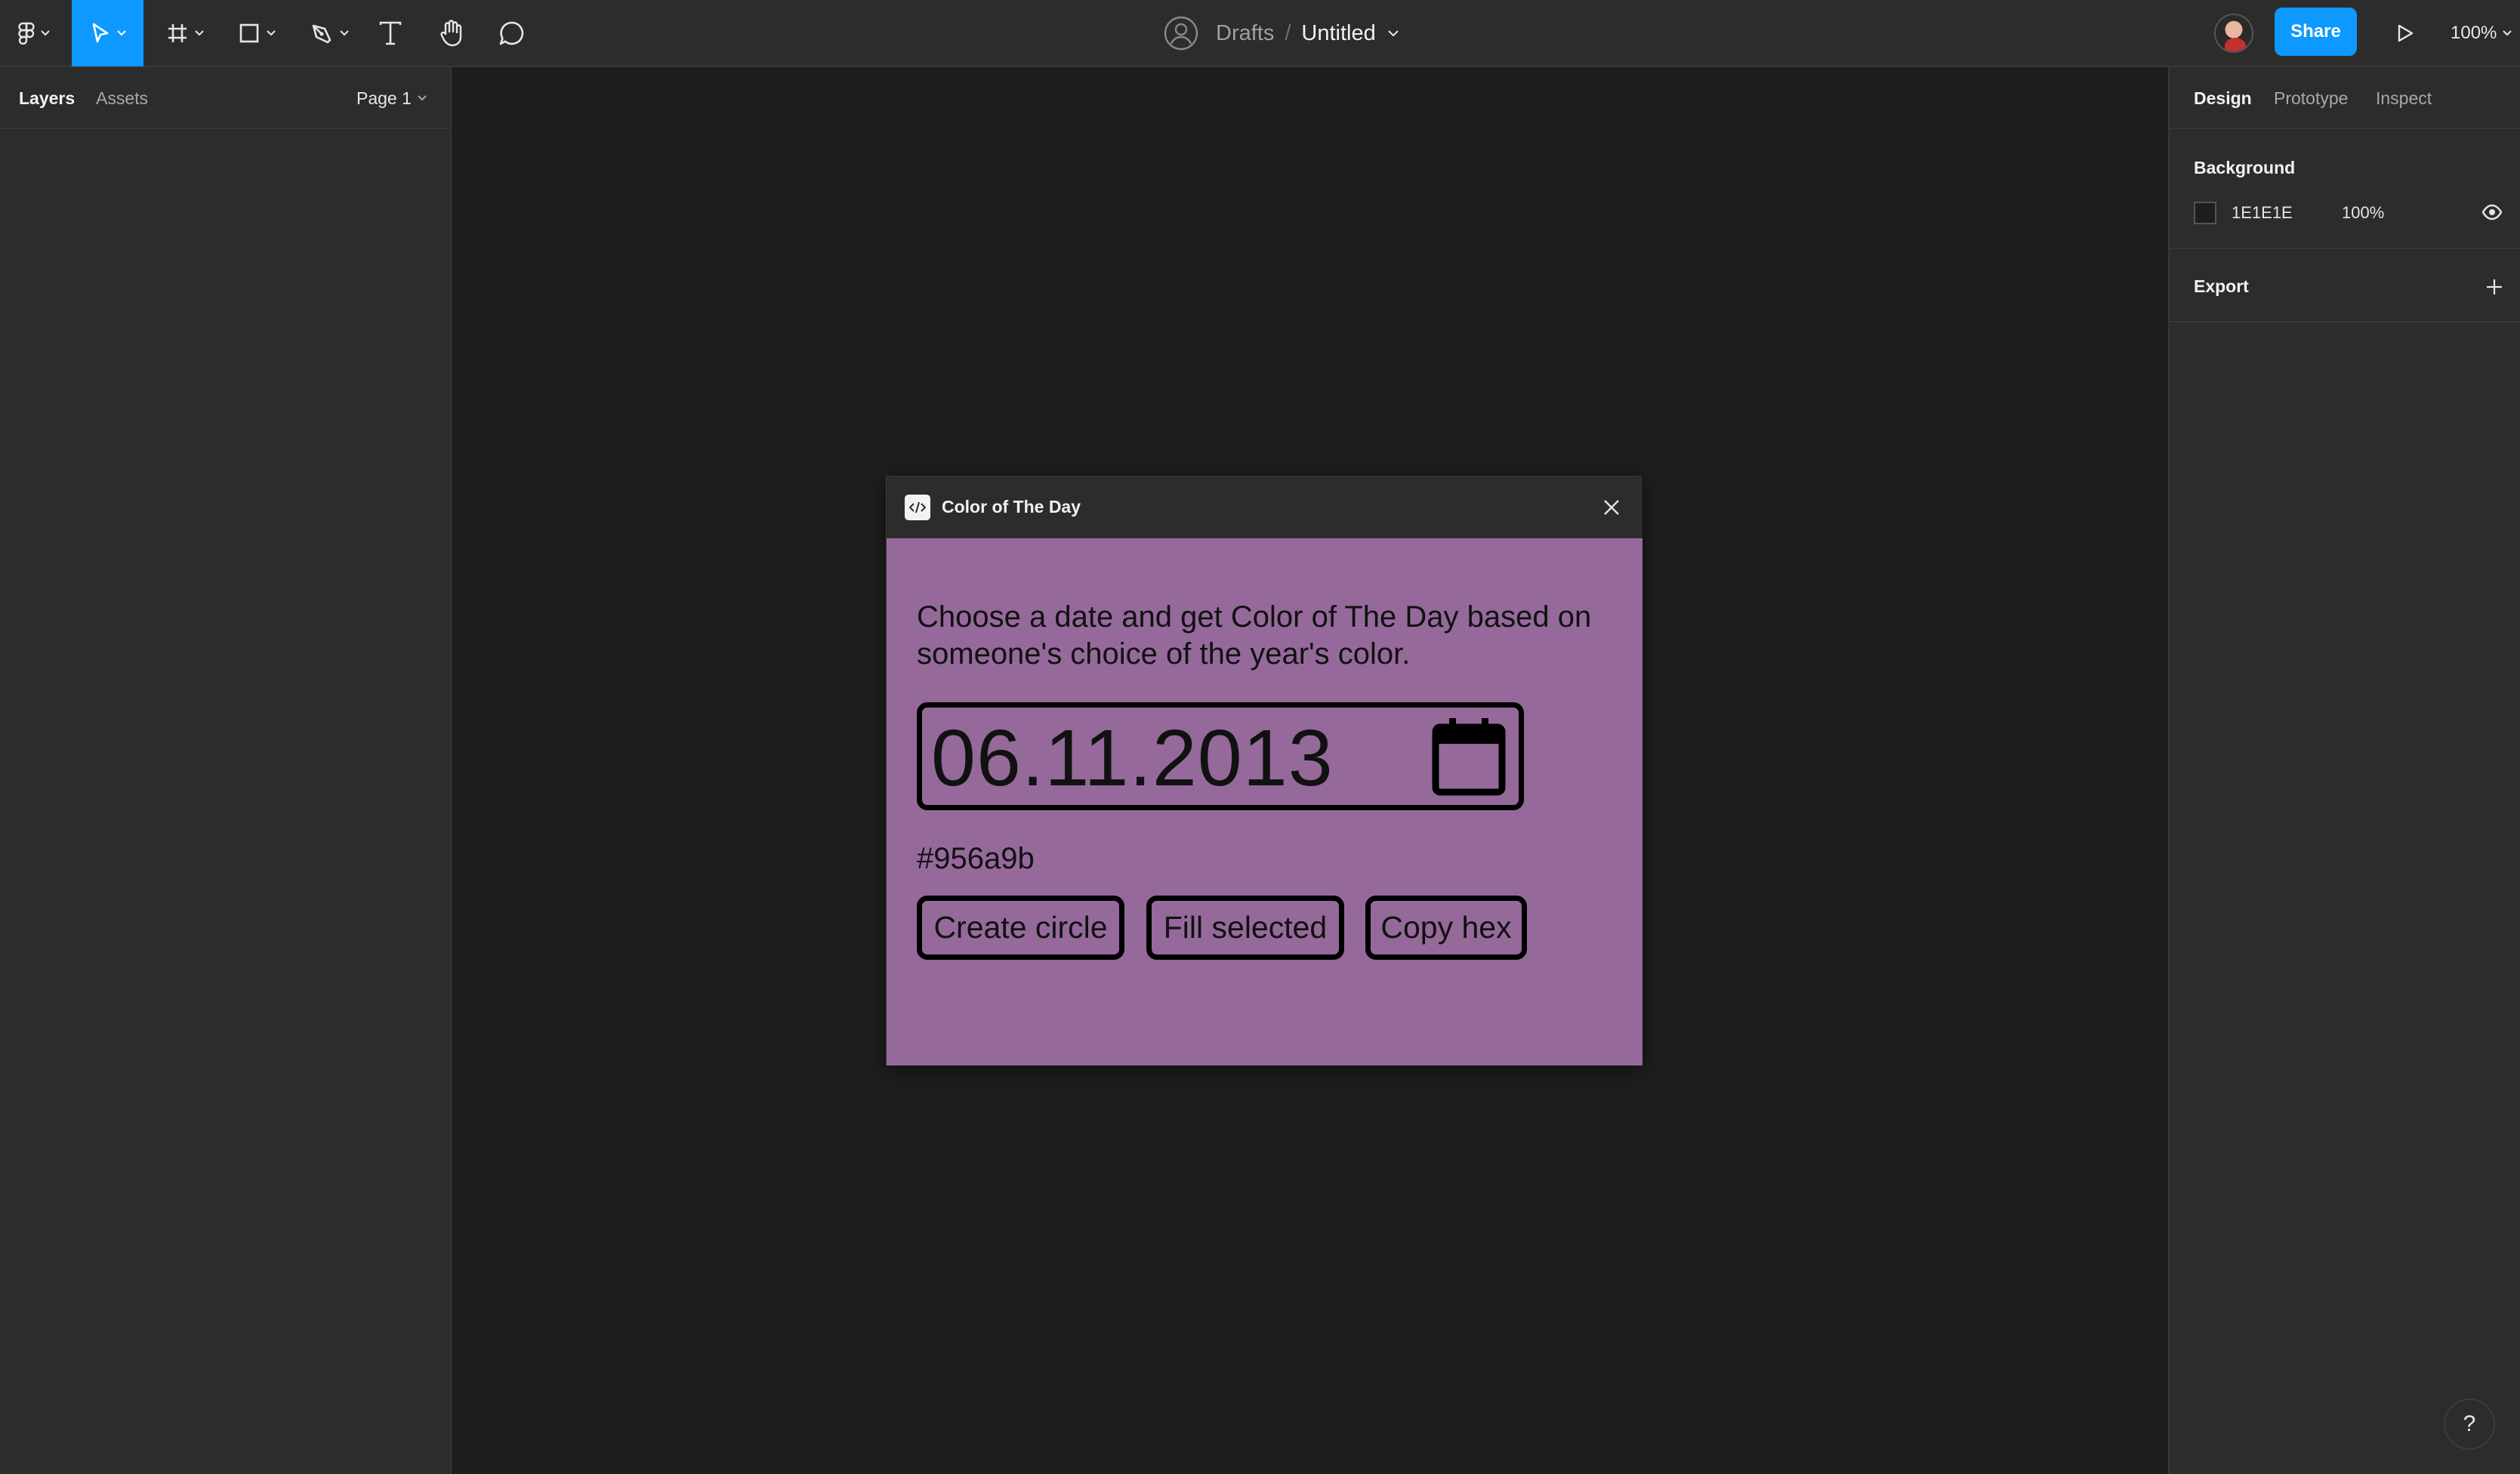 The width and height of the screenshot is (2520, 1474). I want to click on top-toolbar: Drafts / Untitled Share 100%, so click(1260, 33).